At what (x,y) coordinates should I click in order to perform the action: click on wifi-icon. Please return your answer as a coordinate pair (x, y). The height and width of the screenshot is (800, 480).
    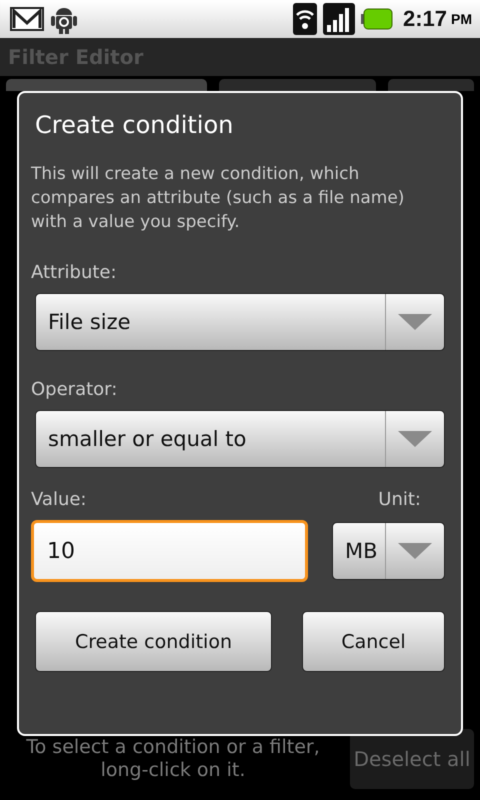
    Looking at the image, I should click on (304, 19).